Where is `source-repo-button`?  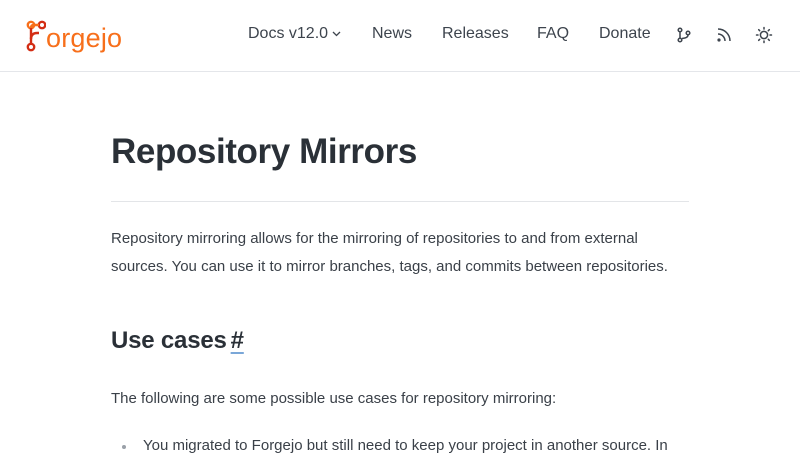
source-repo-button is located at coordinates (684, 35).